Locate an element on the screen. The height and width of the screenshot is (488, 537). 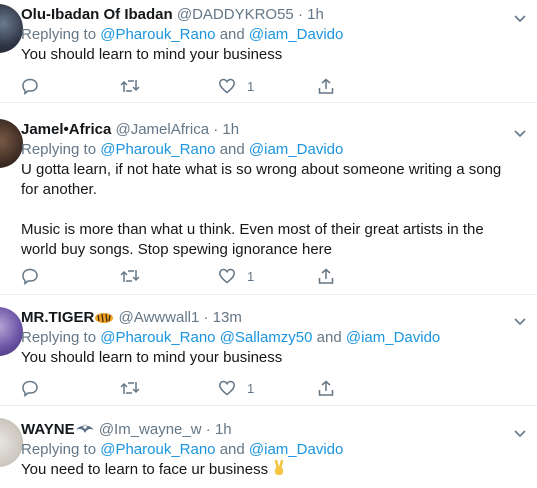
display-name: Jamel•Africa is located at coordinates (66, 129).